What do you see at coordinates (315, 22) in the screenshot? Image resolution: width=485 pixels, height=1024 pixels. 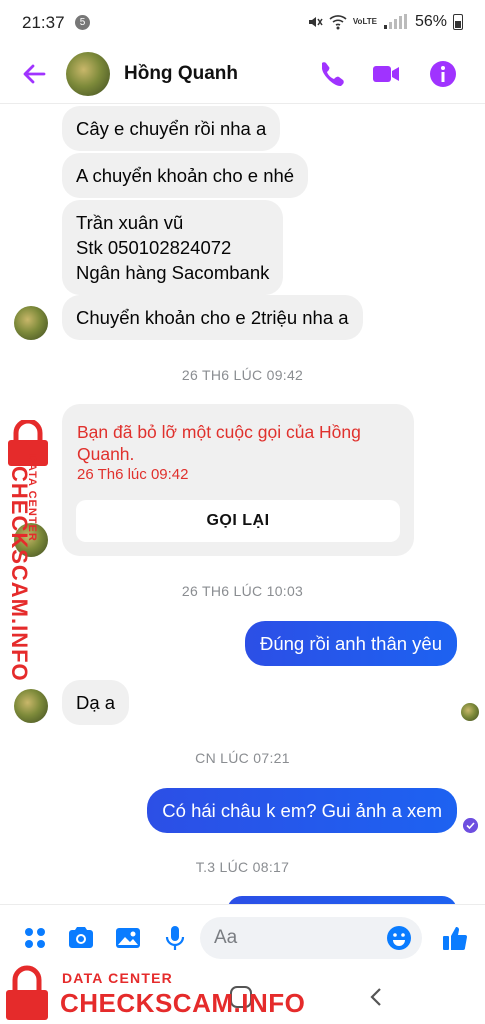 I see `mute-icon` at bounding box center [315, 22].